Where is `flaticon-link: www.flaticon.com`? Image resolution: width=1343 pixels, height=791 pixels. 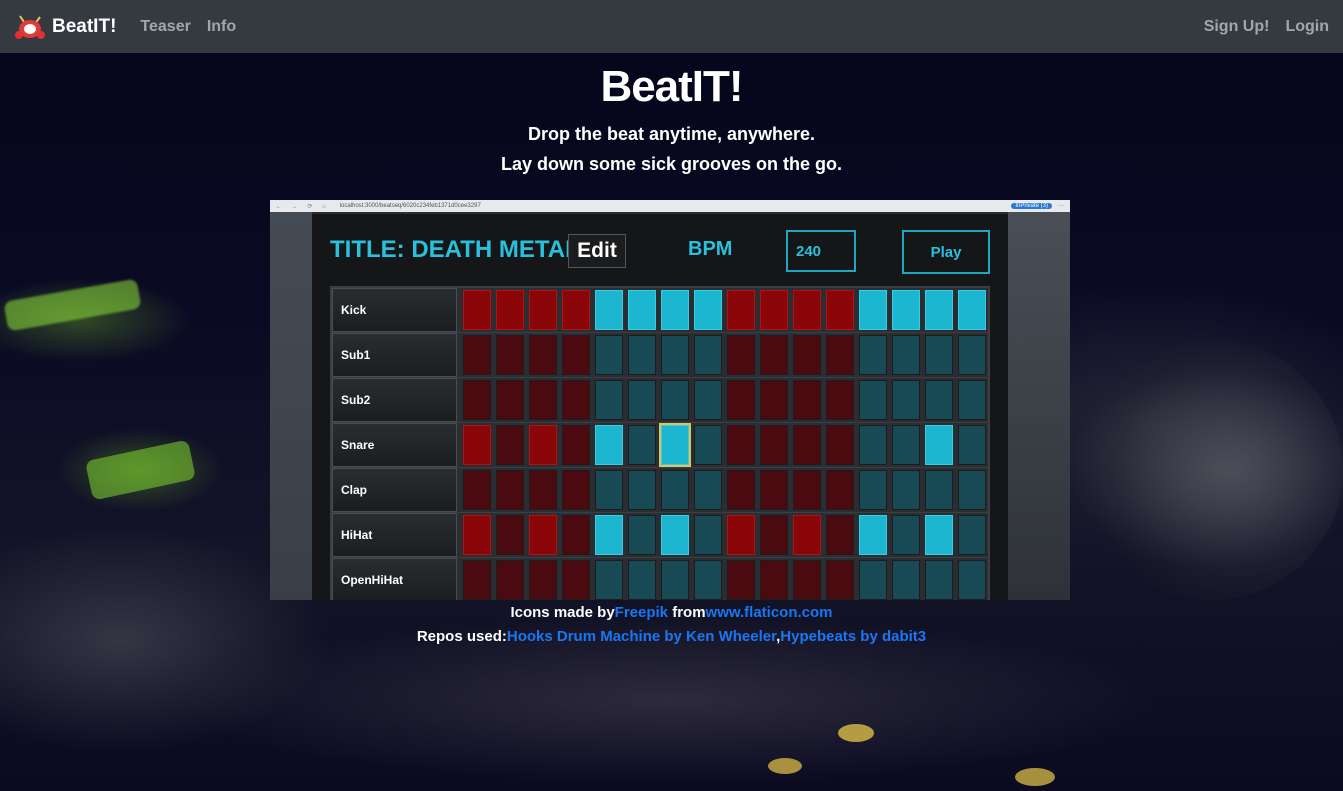
flaticon-link: www.flaticon.com is located at coordinates (769, 612).